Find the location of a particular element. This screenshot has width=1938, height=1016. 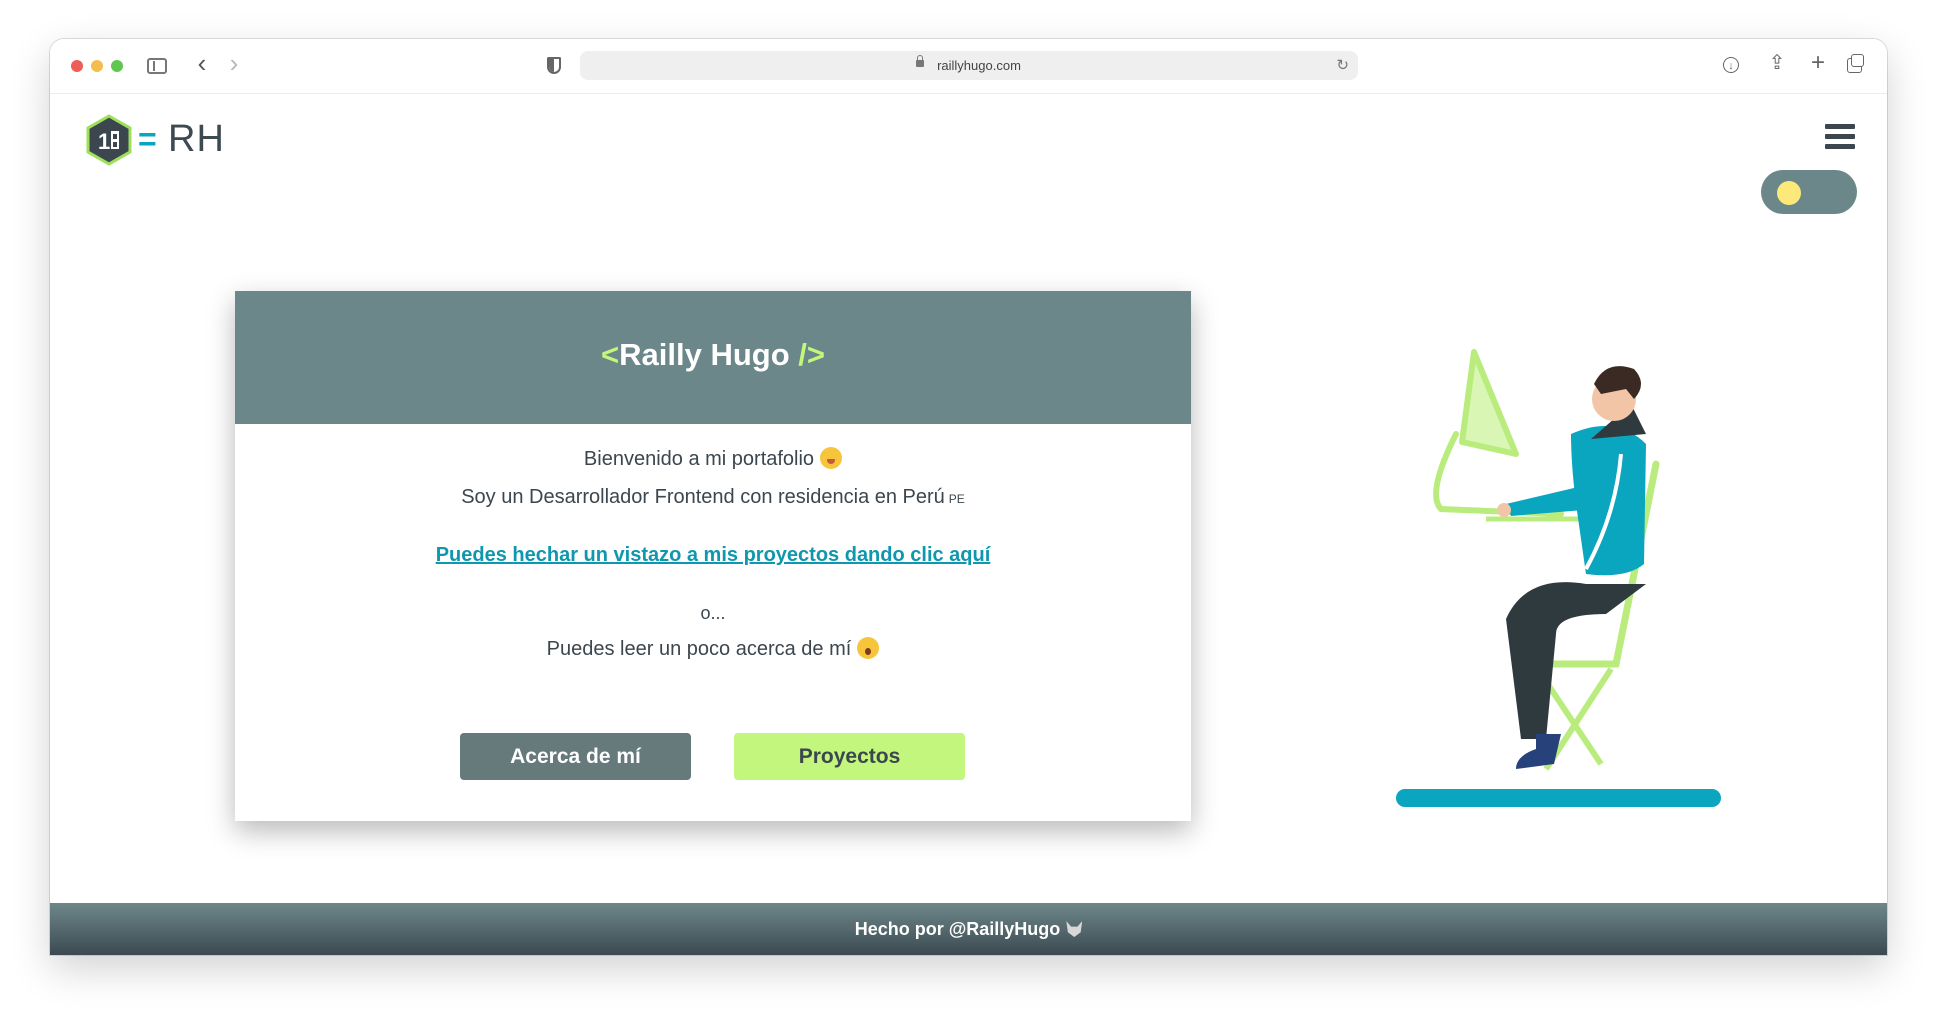

page-title: <Railly Hugo /> is located at coordinates (713, 354).